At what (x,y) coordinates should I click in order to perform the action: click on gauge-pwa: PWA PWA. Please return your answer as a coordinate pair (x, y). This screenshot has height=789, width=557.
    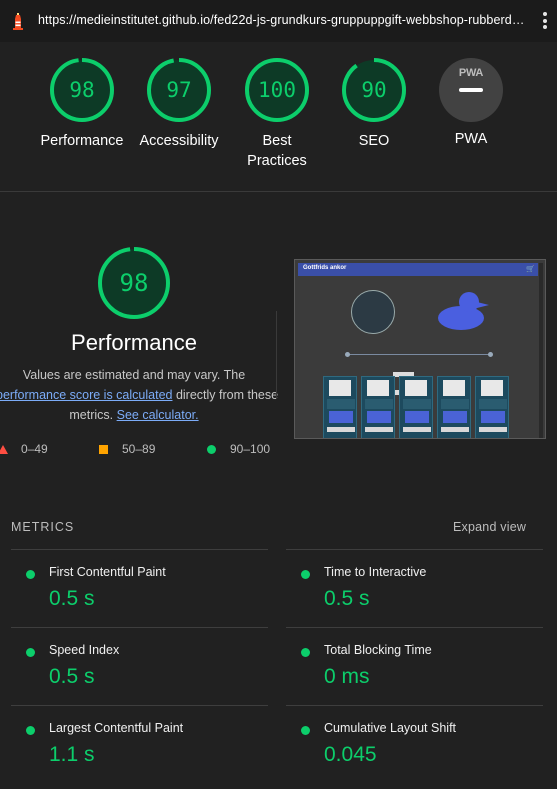
    Looking at the image, I should click on (471, 102).